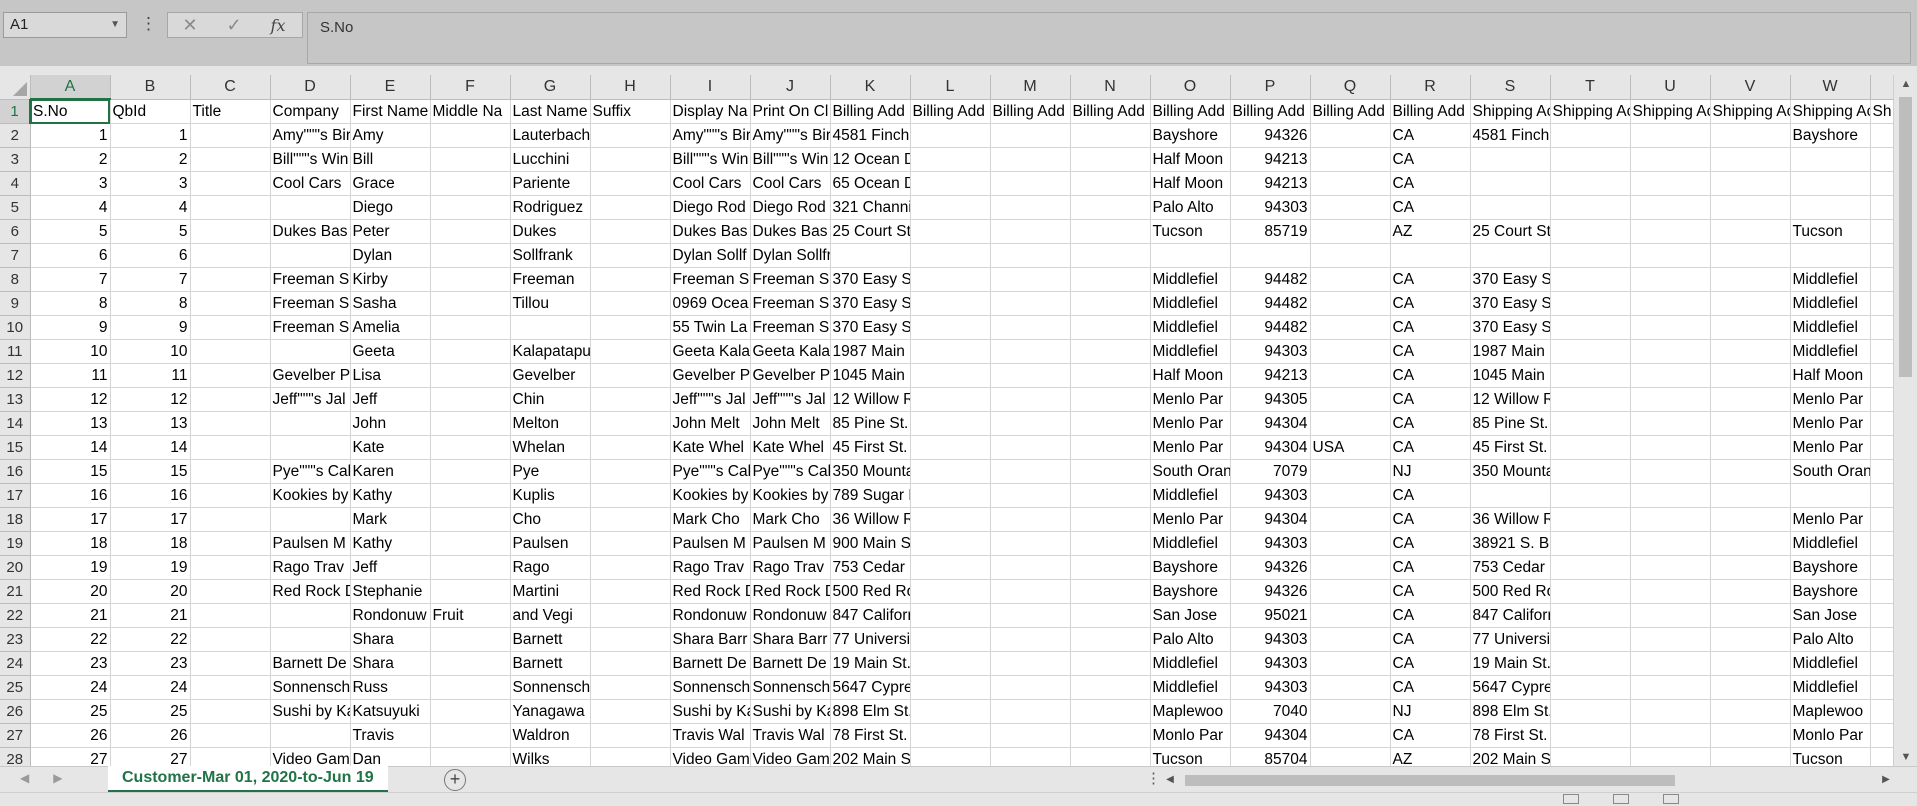  What do you see at coordinates (550, 711) in the screenshot?
I see `cell: Yanagawa` at bounding box center [550, 711].